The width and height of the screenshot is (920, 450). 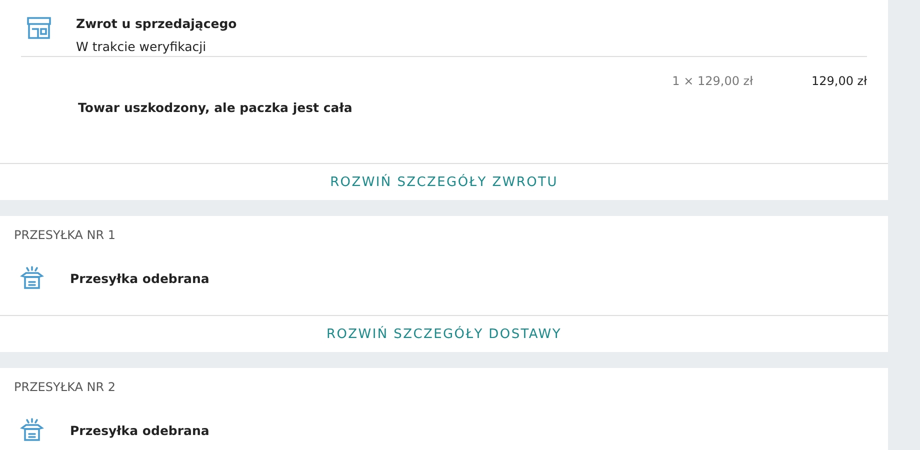 What do you see at coordinates (65, 234) in the screenshot?
I see `shipment-label: PRZESYŁKA NR 1` at bounding box center [65, 234].